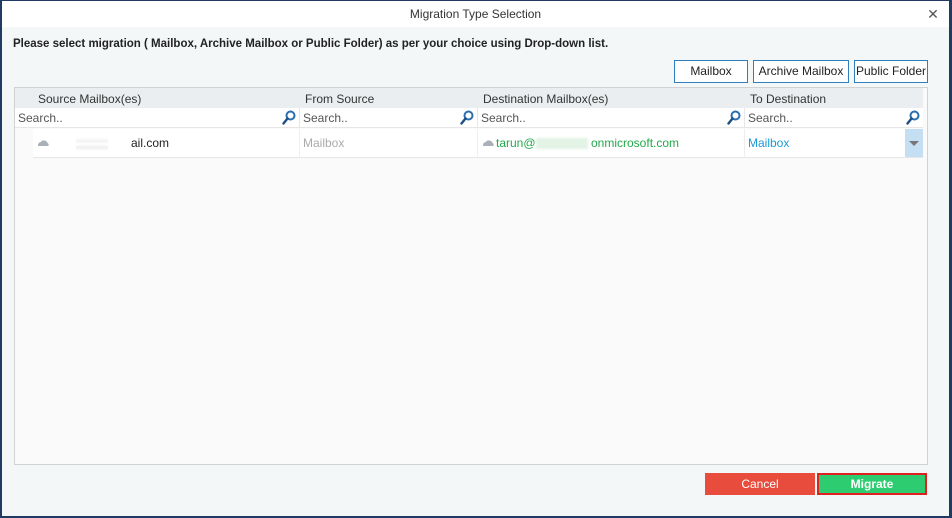 This screenshot has height=518, width=952. Describe the element at coordinates (601, 118) in the screenshot. I see `destination-search-input` at that location.